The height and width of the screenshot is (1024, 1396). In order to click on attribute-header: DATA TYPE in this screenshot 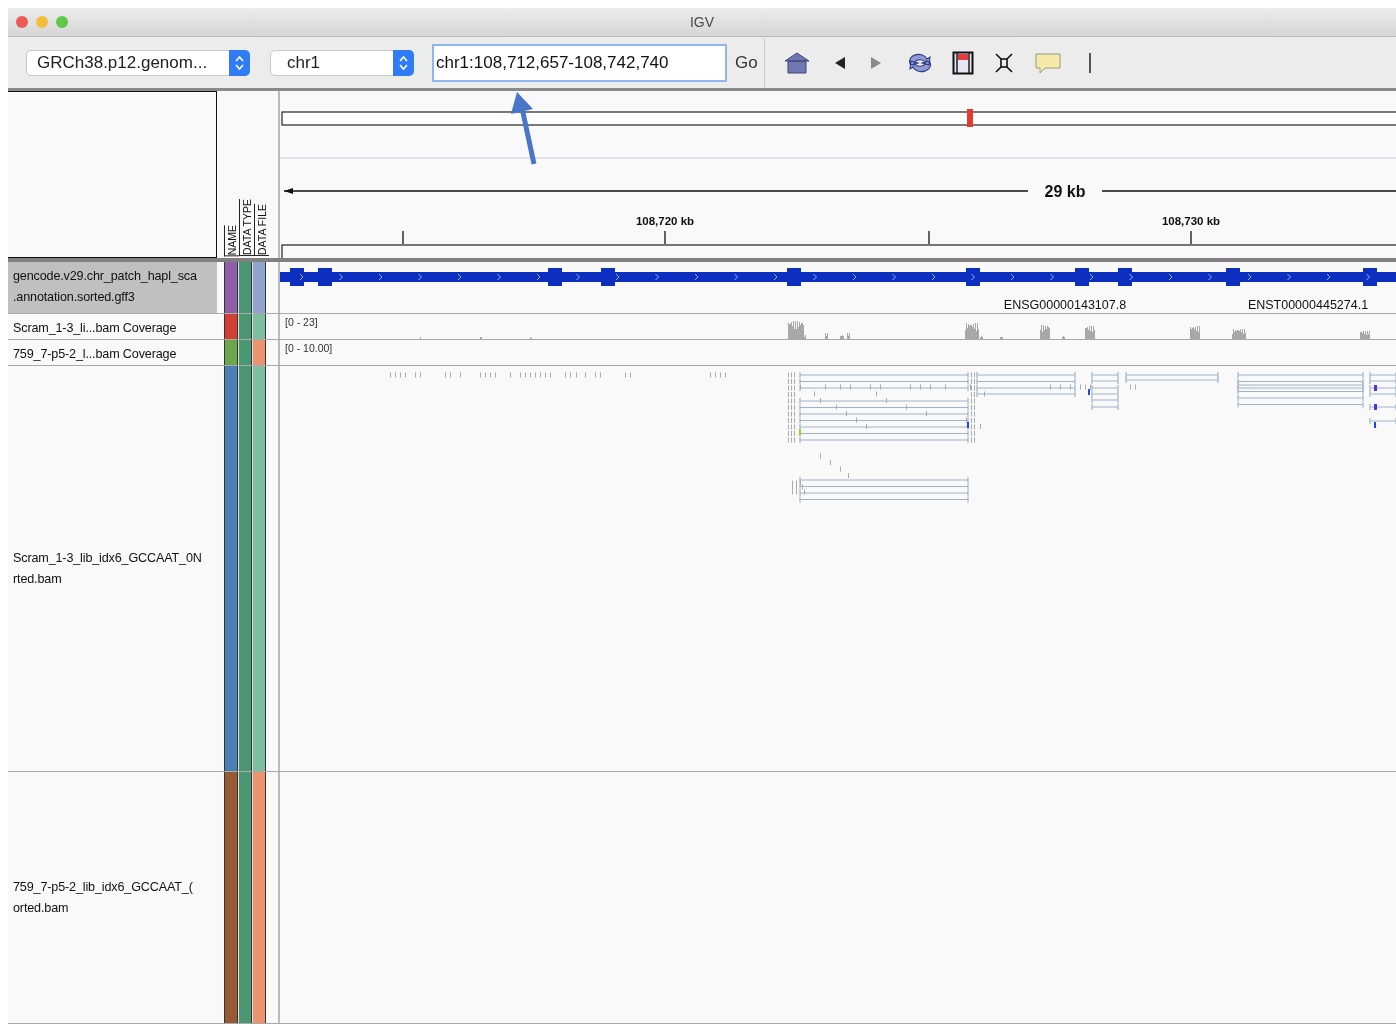, I will do `click(246, 227)`.